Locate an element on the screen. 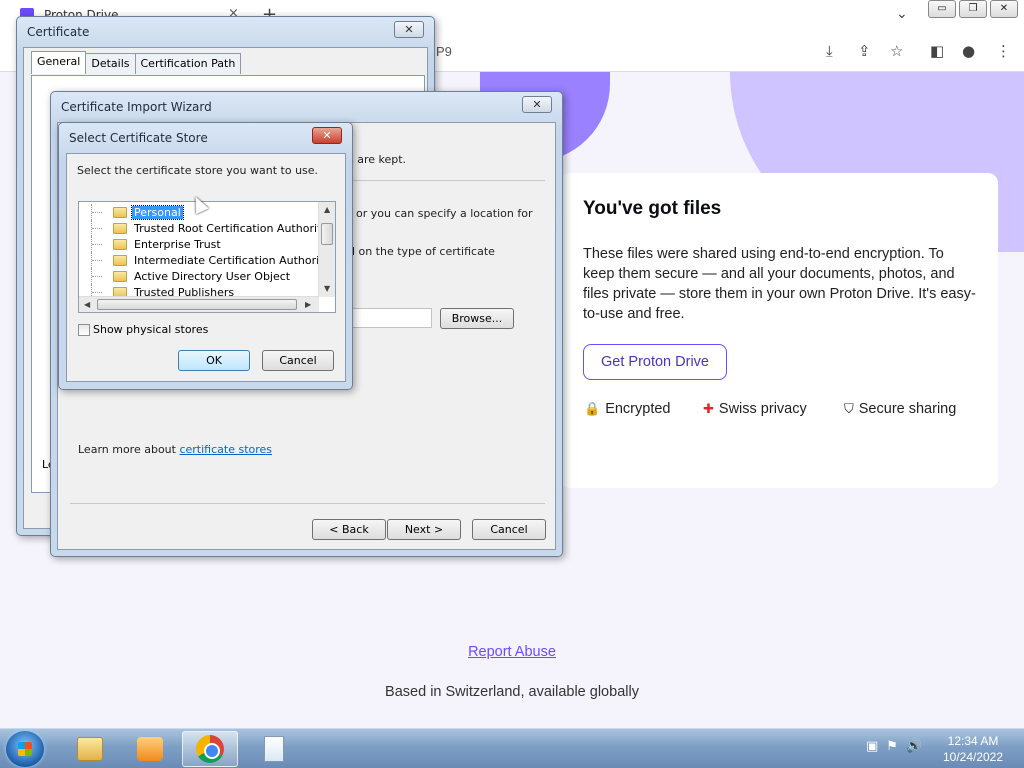  share-icon: ⇪ is located at coordinates (864, 51).